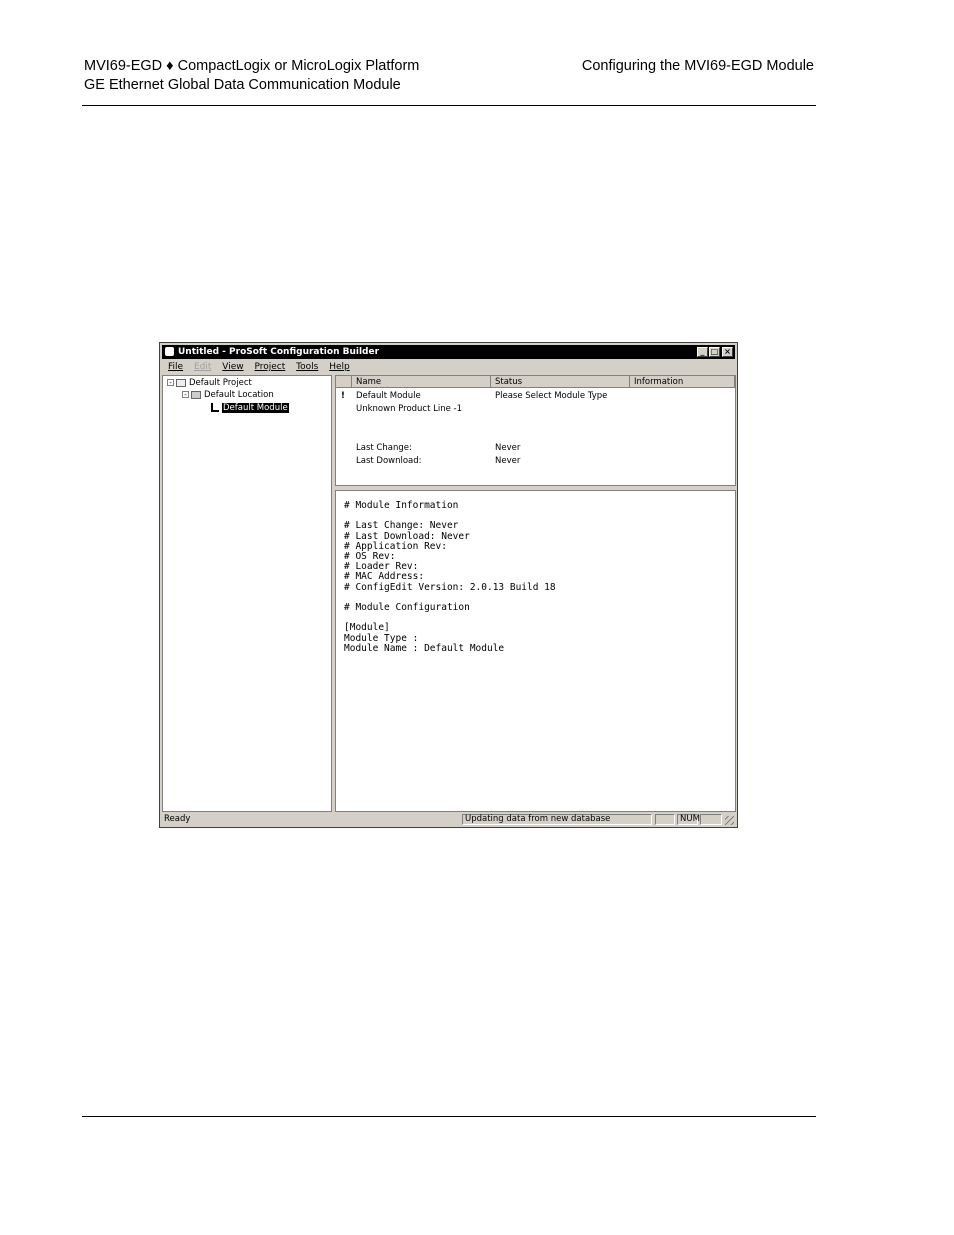  Describe the element at coordinates (388, 396) in the screenshot. I see `row-name: Default Module` at that location.